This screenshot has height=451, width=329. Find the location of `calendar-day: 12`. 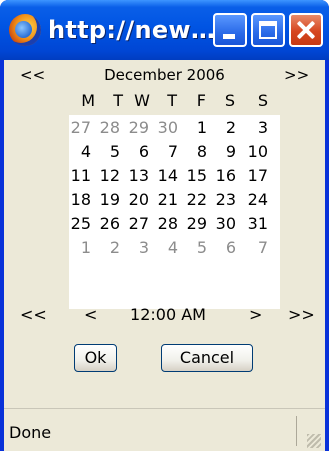

calendar-day: 12 is located at coordinates (105, 176).